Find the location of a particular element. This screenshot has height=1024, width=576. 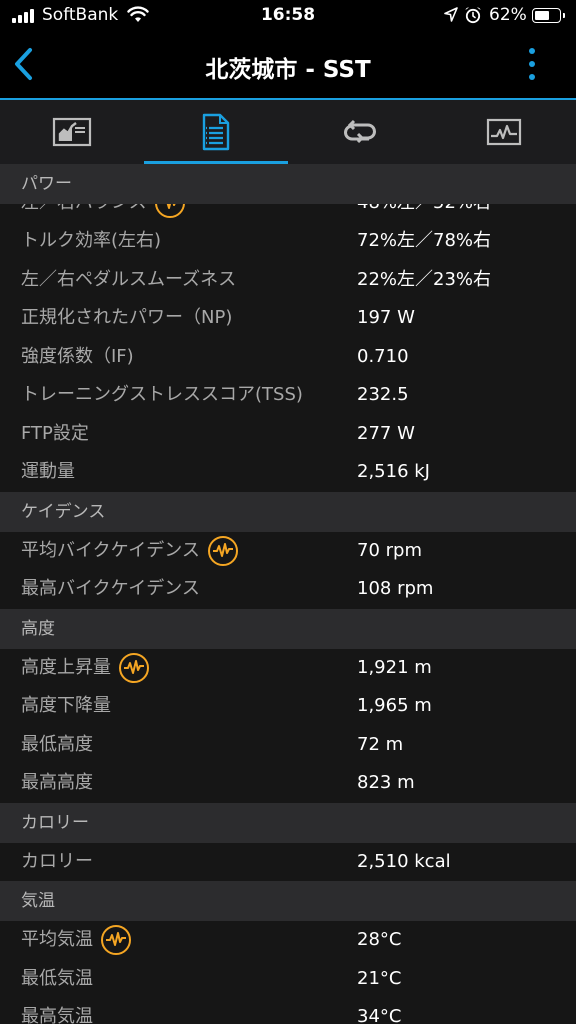

stat-row: 最低高度 72 m is located at coordinates (288, 744).